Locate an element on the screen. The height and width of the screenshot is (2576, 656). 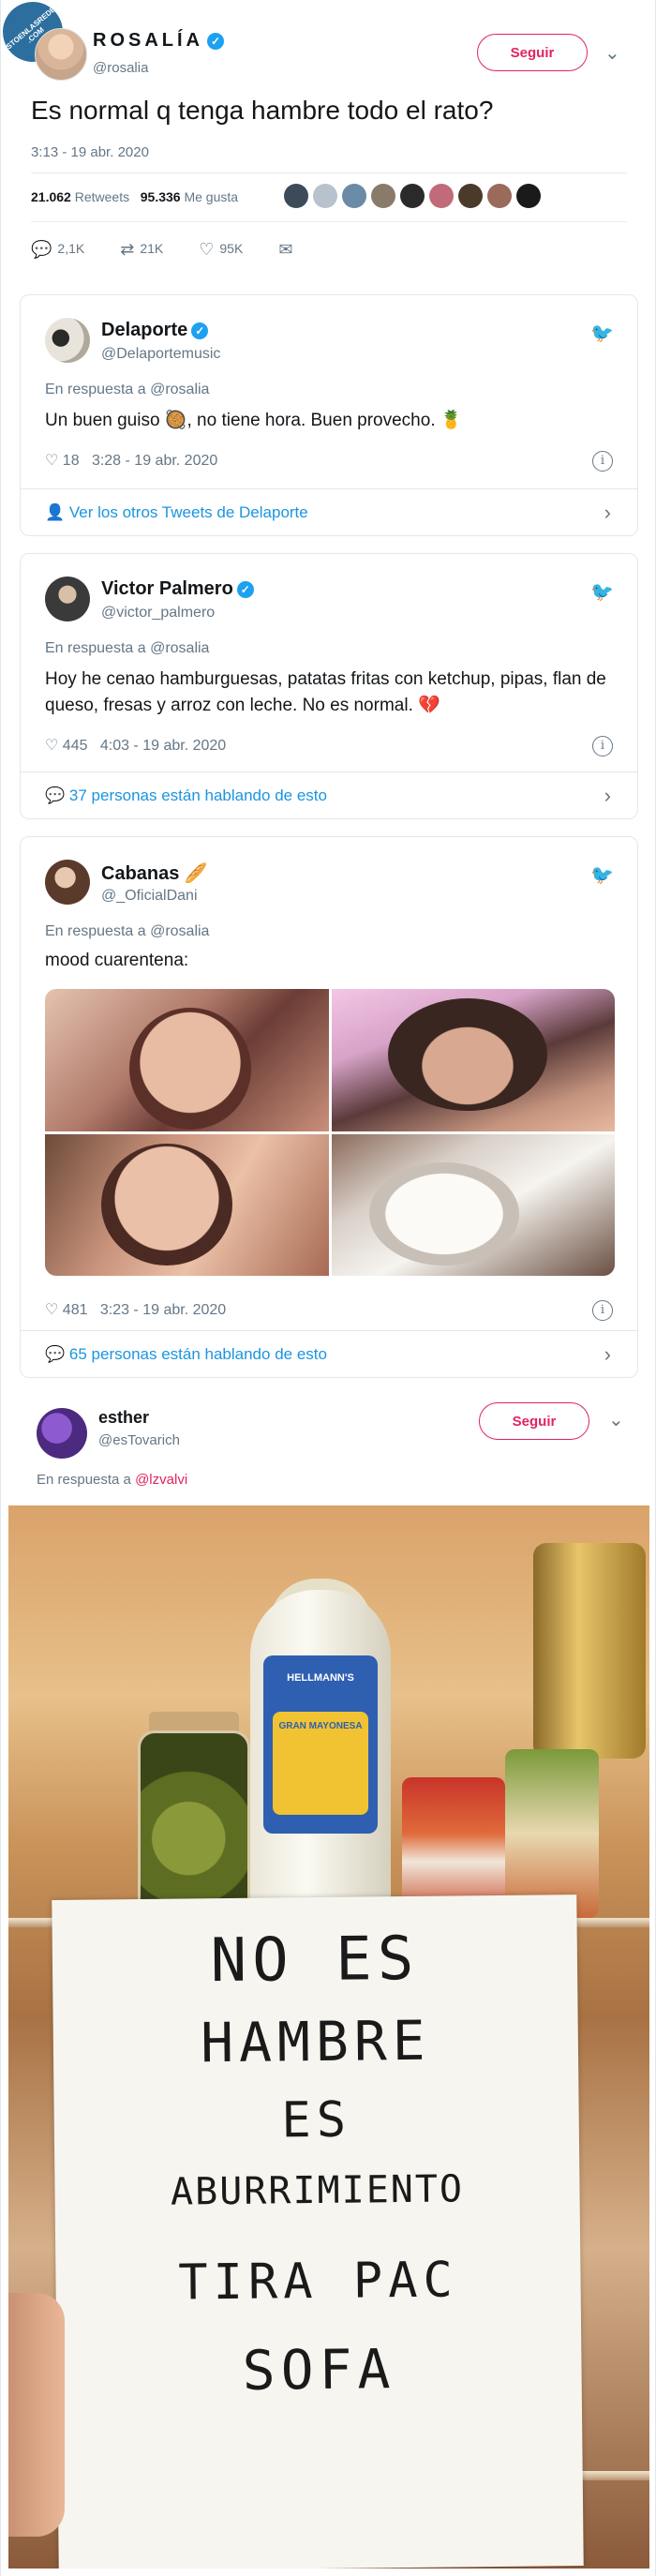
author-name-text: Victor Palmero is located at coordinates (167, 589).